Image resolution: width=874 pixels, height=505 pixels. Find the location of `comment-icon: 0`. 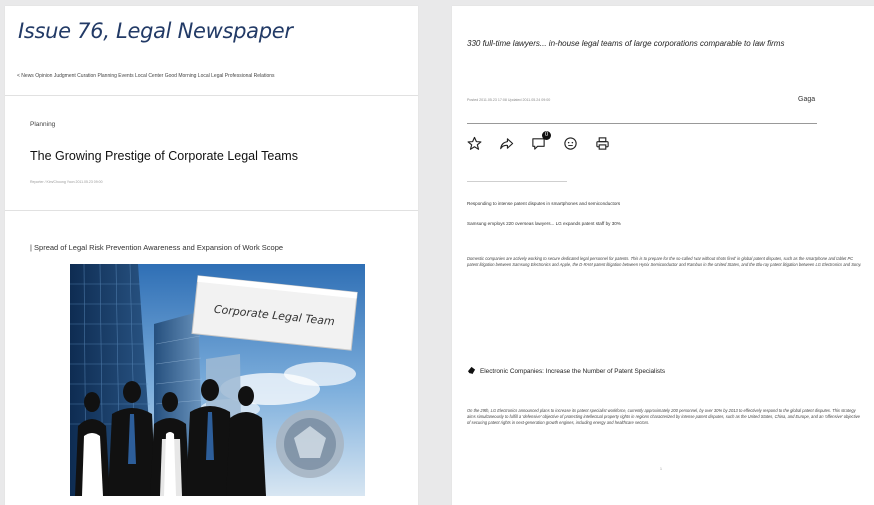

comment-icon: 0 is located at coordinates (541, 140).